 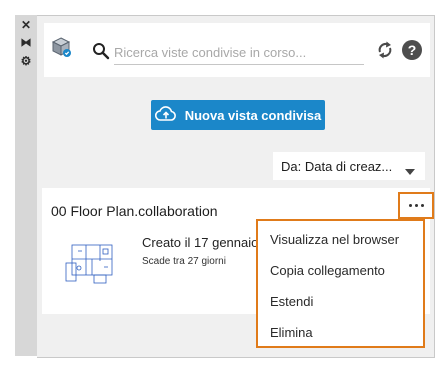 I want to click on help-icon: ?, so click(x=412, y=52).